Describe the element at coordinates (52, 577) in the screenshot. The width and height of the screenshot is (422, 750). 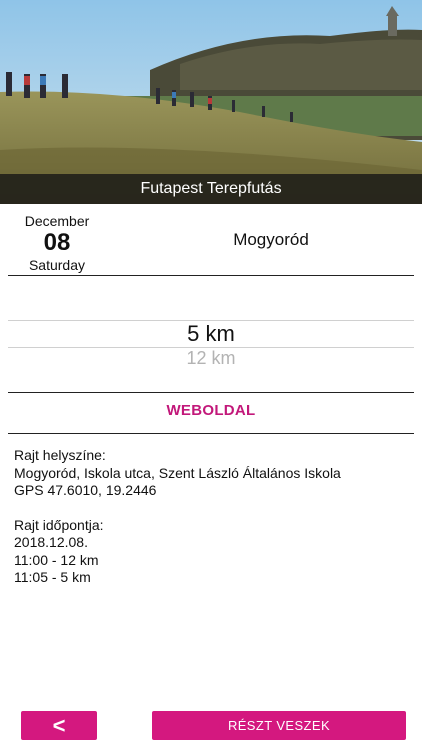
I see `start-time-item: 11:05 - 5 km` at that location.